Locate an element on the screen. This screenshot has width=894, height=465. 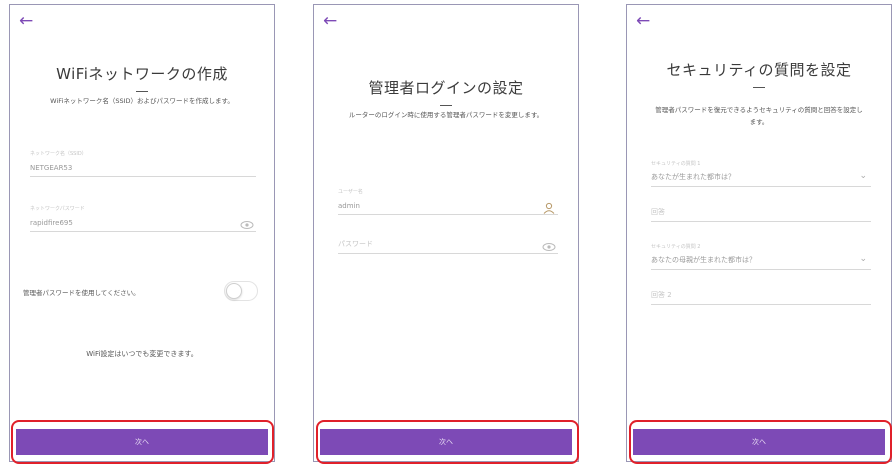
ssid-label: ネットワーク名（SSID） is located at coordinates (58, 154).